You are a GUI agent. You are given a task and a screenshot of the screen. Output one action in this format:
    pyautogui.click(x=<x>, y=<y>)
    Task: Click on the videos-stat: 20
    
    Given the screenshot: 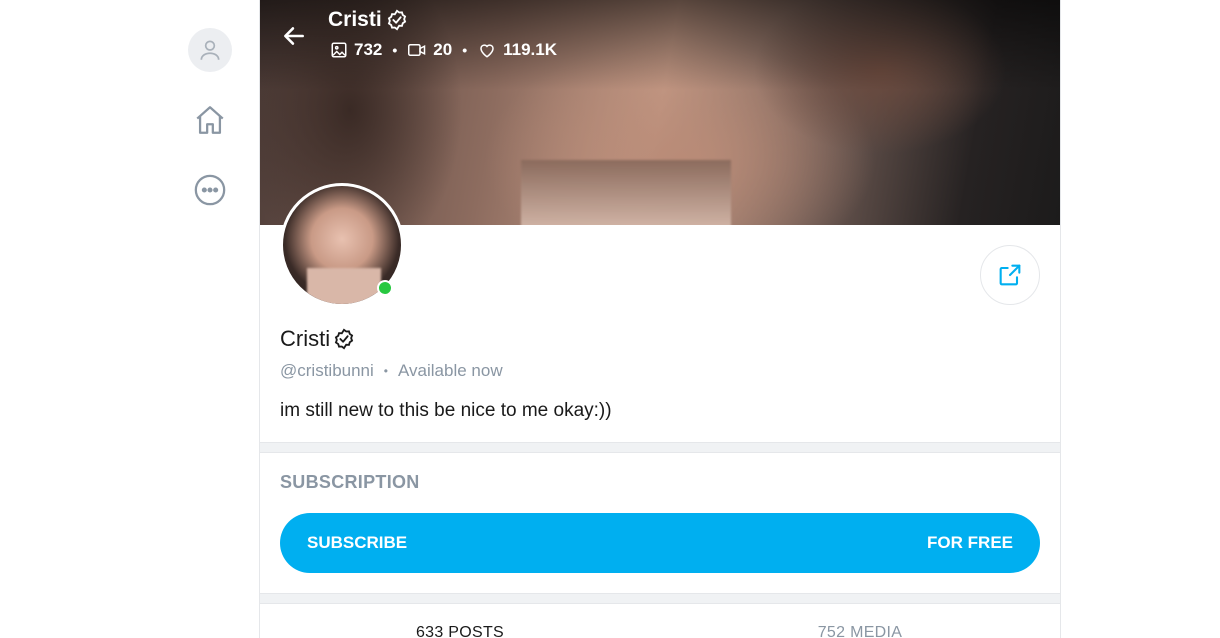 What is the action you would take?
    pyautogui.click(x=429, y=50)
    